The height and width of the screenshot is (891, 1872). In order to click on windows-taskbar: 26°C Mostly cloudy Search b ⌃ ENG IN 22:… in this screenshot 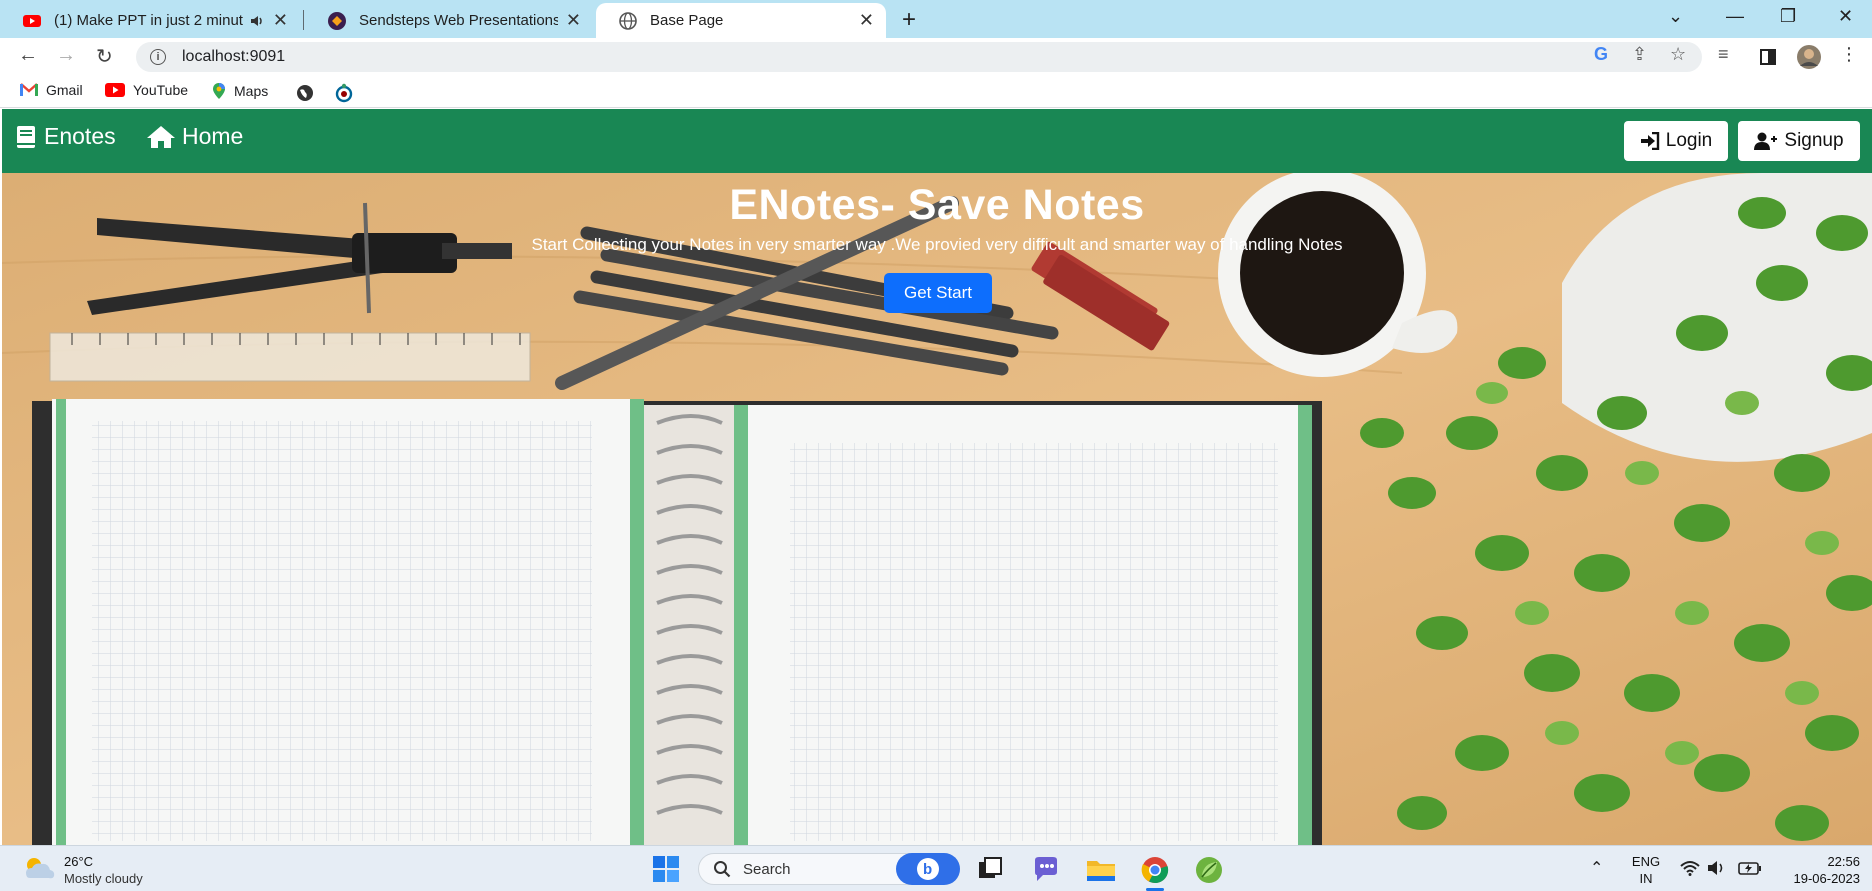, I will do `click(936, 868)`.